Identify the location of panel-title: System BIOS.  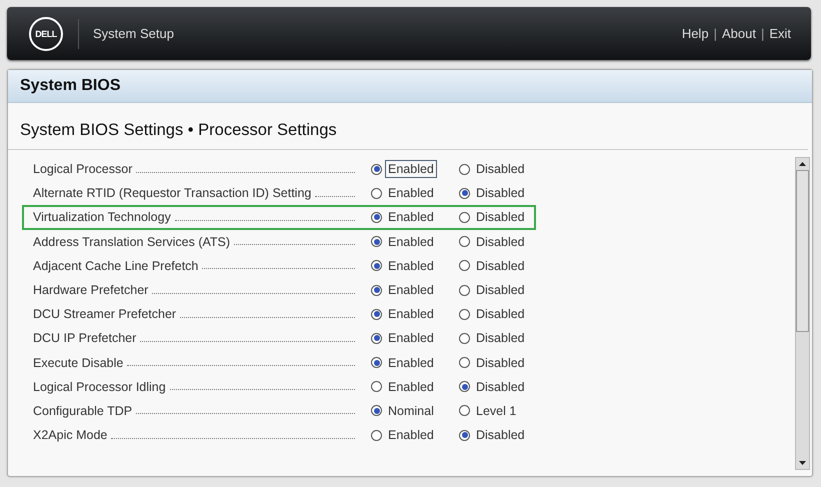
(410, 86).